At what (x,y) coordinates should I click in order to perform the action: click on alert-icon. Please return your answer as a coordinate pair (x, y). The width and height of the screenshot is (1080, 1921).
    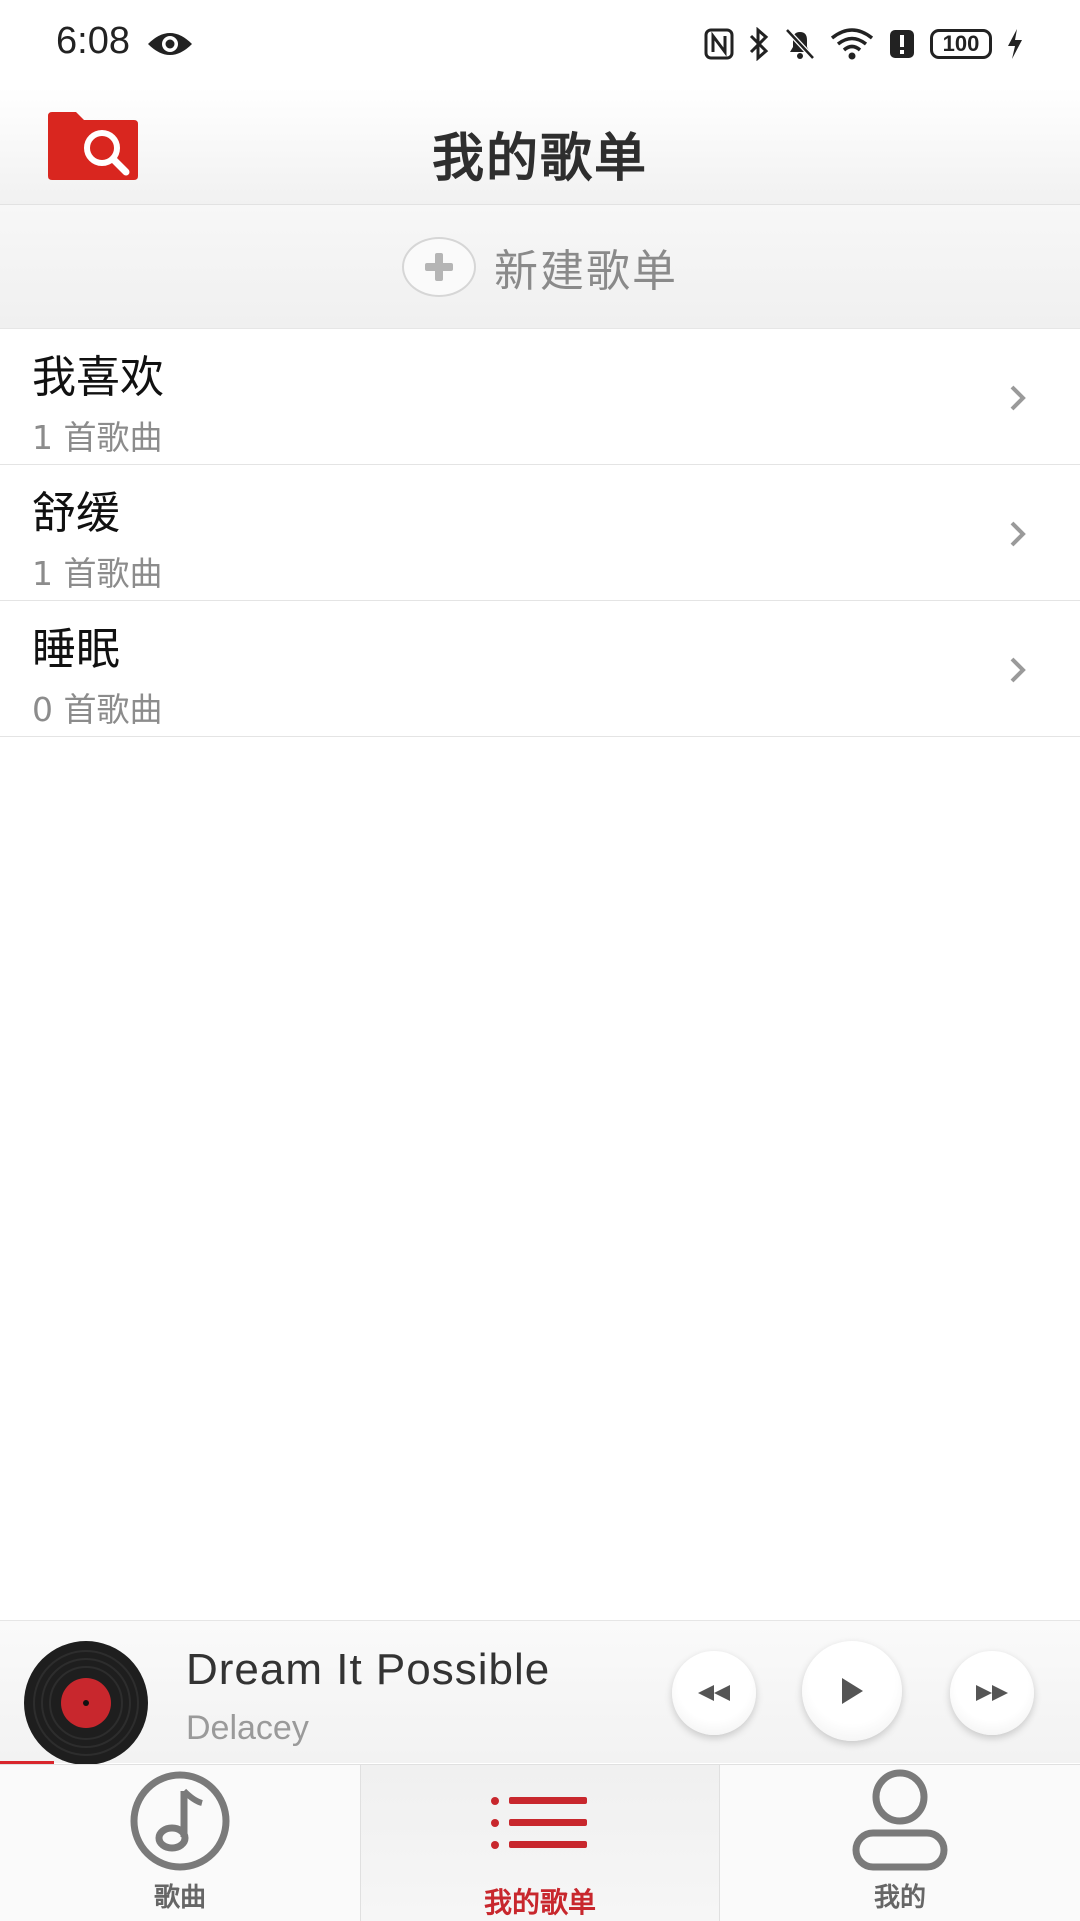
    Looking at the image, I should click on (902, 44).